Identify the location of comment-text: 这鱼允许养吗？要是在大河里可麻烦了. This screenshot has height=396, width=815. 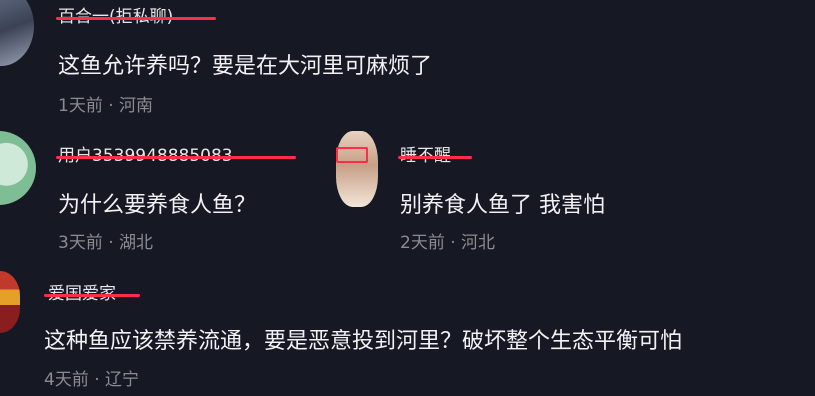
(245, 66).